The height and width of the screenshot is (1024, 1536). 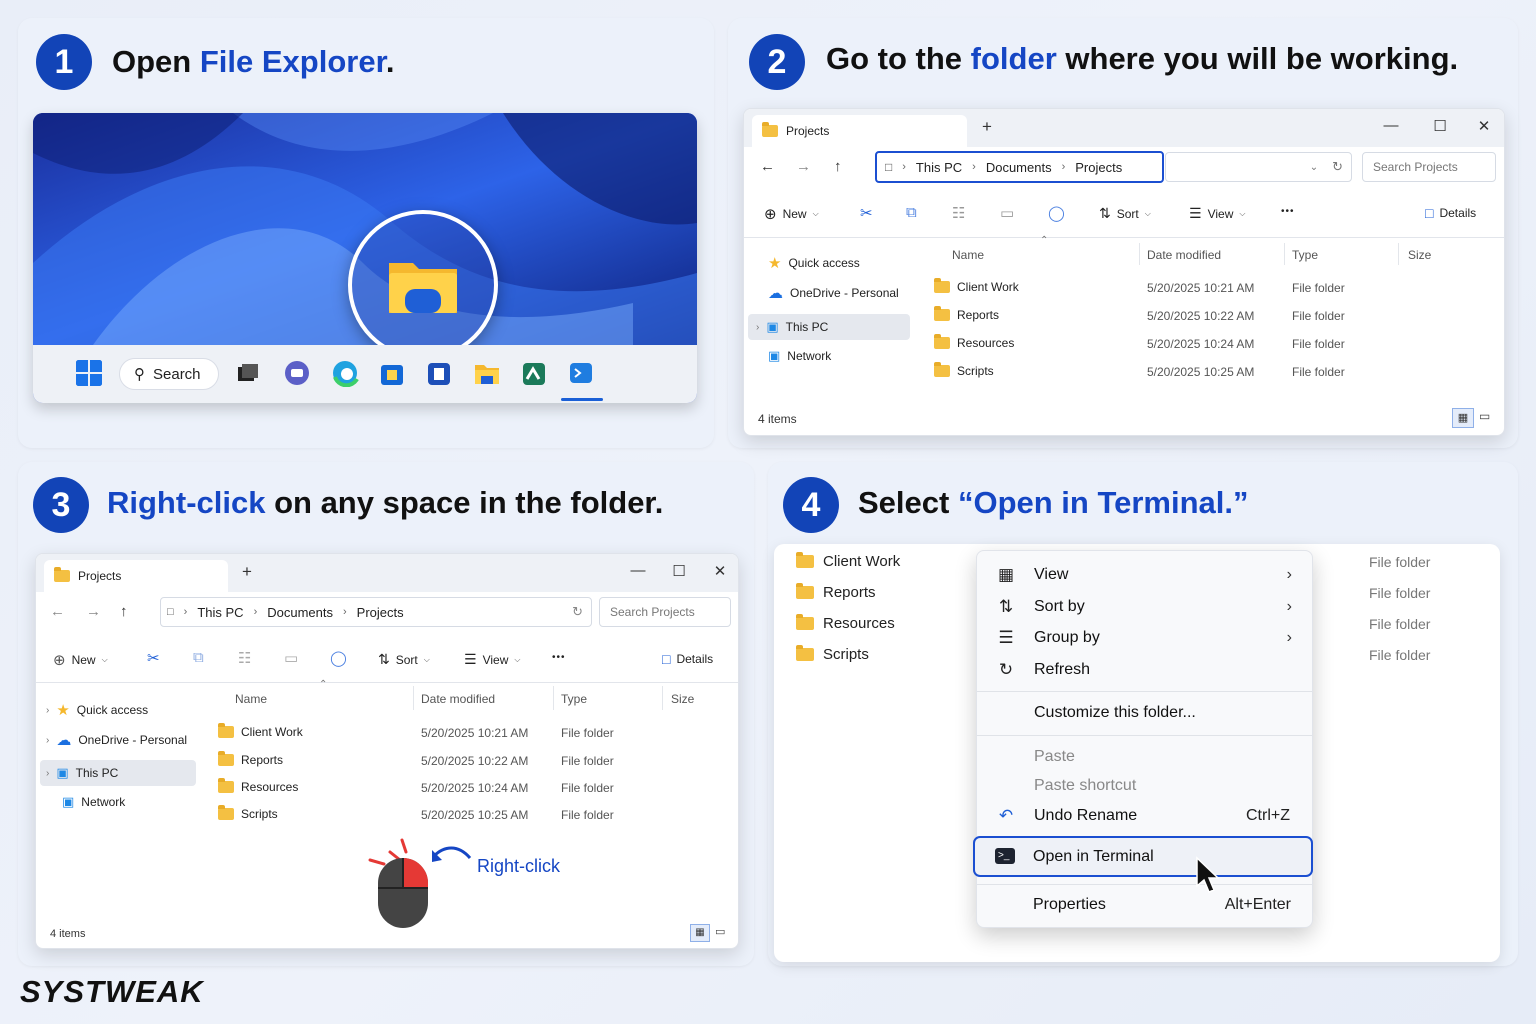 What do you see at coordinates (439, 373) in the screenshot?
I see `app-icon` at bounding box center [439, 373].